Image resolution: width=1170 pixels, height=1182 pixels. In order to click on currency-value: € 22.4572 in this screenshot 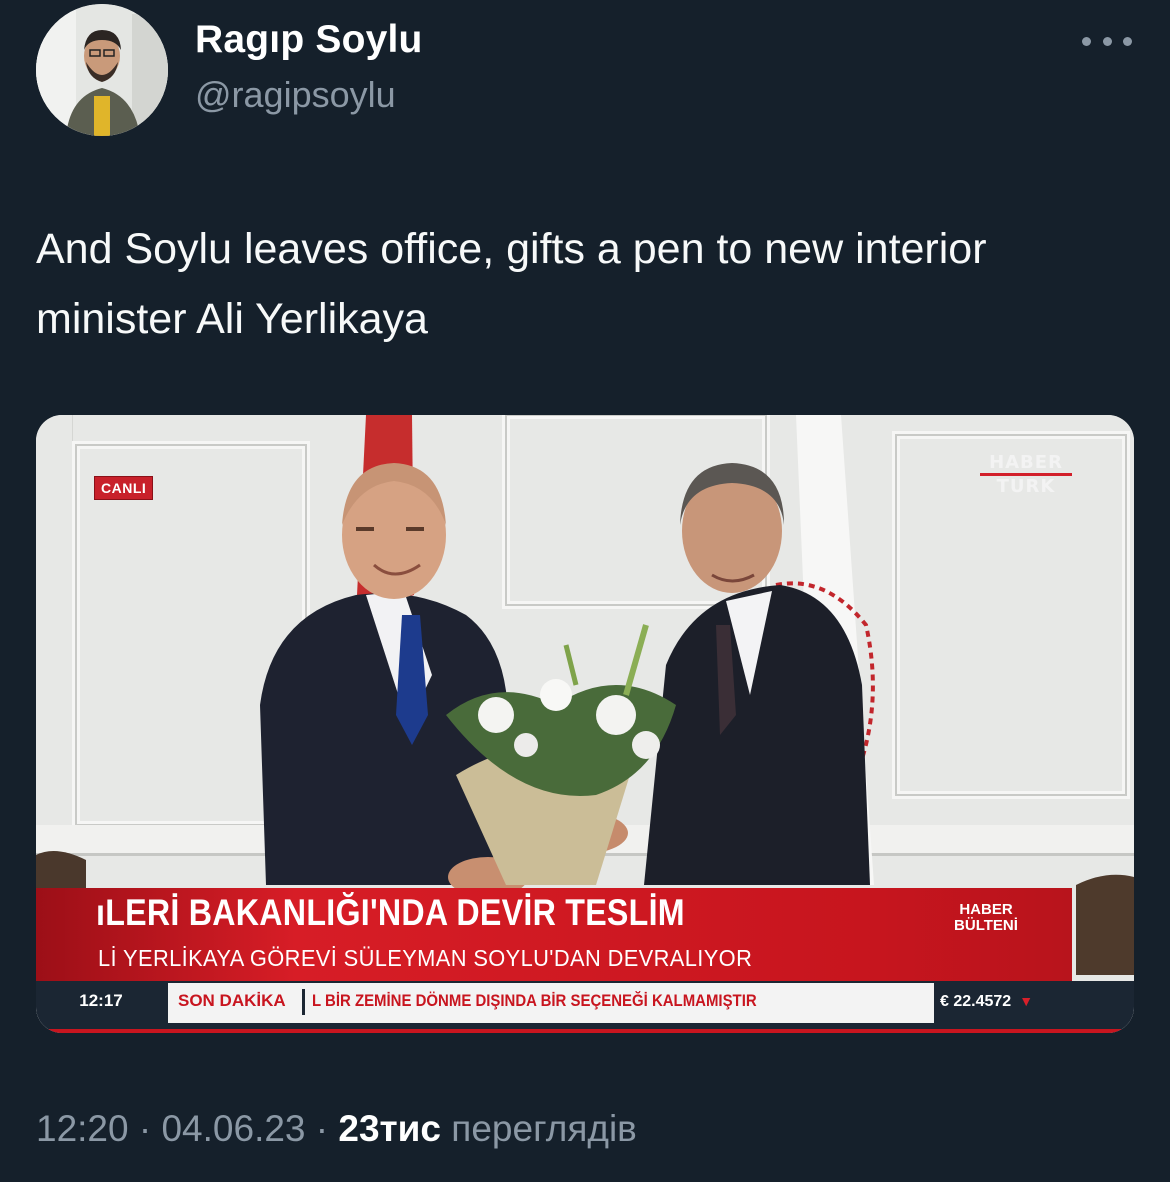, I will do `click(976, 1001)`.